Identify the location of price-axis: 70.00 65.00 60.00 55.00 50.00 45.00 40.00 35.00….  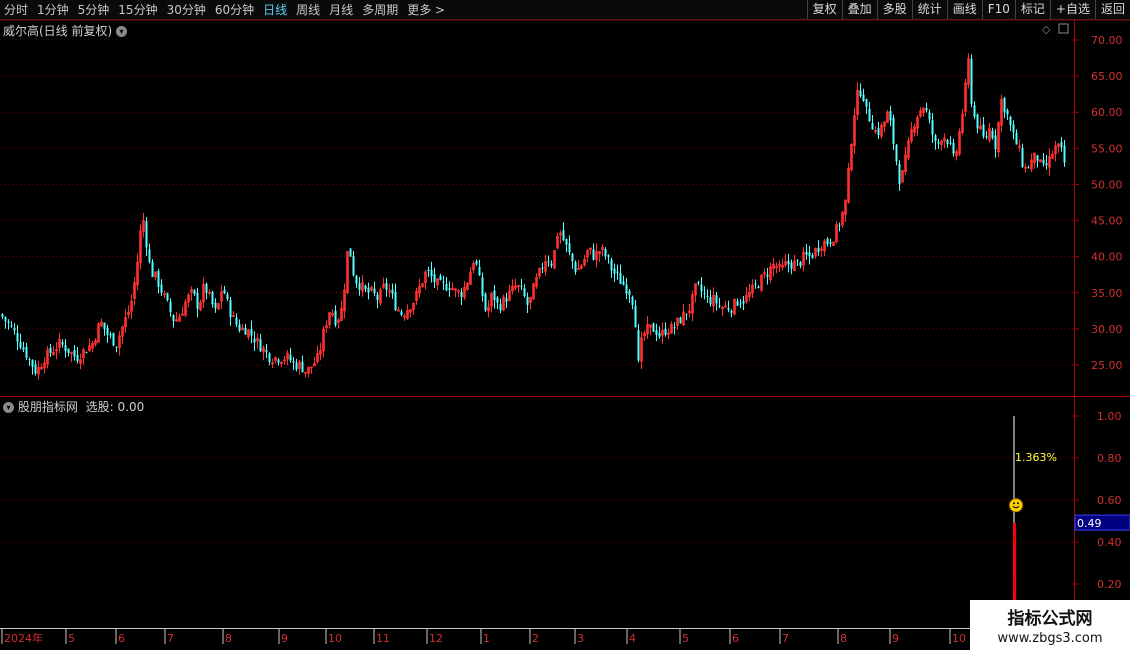
(1098, 203).